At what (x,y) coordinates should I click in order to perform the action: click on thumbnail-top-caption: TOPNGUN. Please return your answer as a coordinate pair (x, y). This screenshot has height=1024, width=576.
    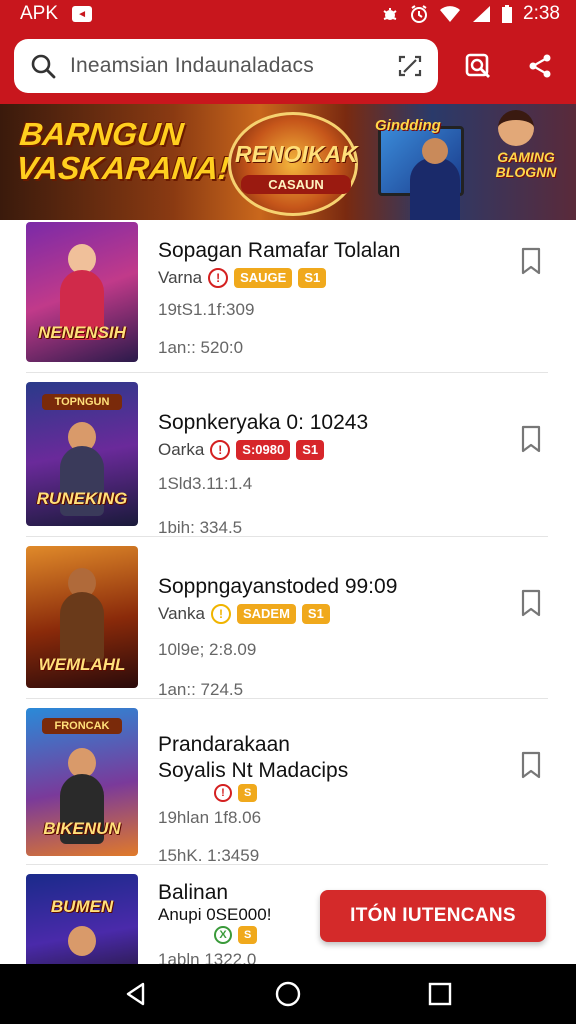
    Looking at the image, I should click on (82, 402).